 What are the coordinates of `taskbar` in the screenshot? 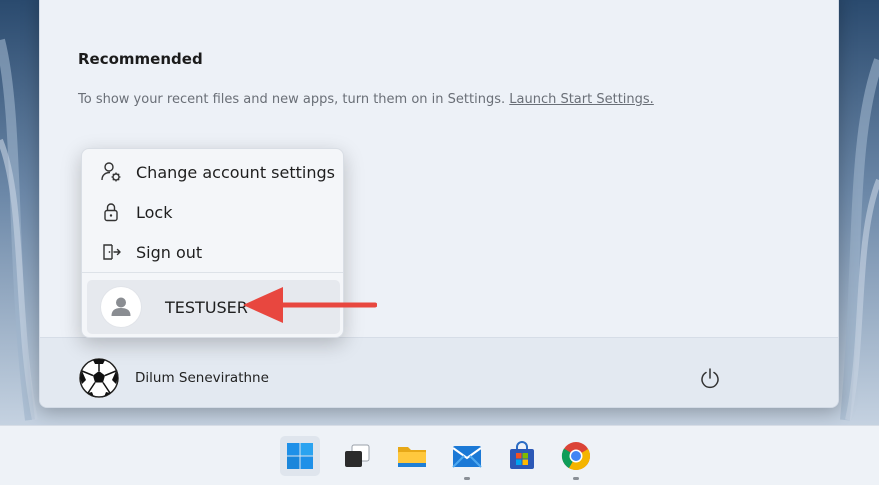 It's located at (439, 455).